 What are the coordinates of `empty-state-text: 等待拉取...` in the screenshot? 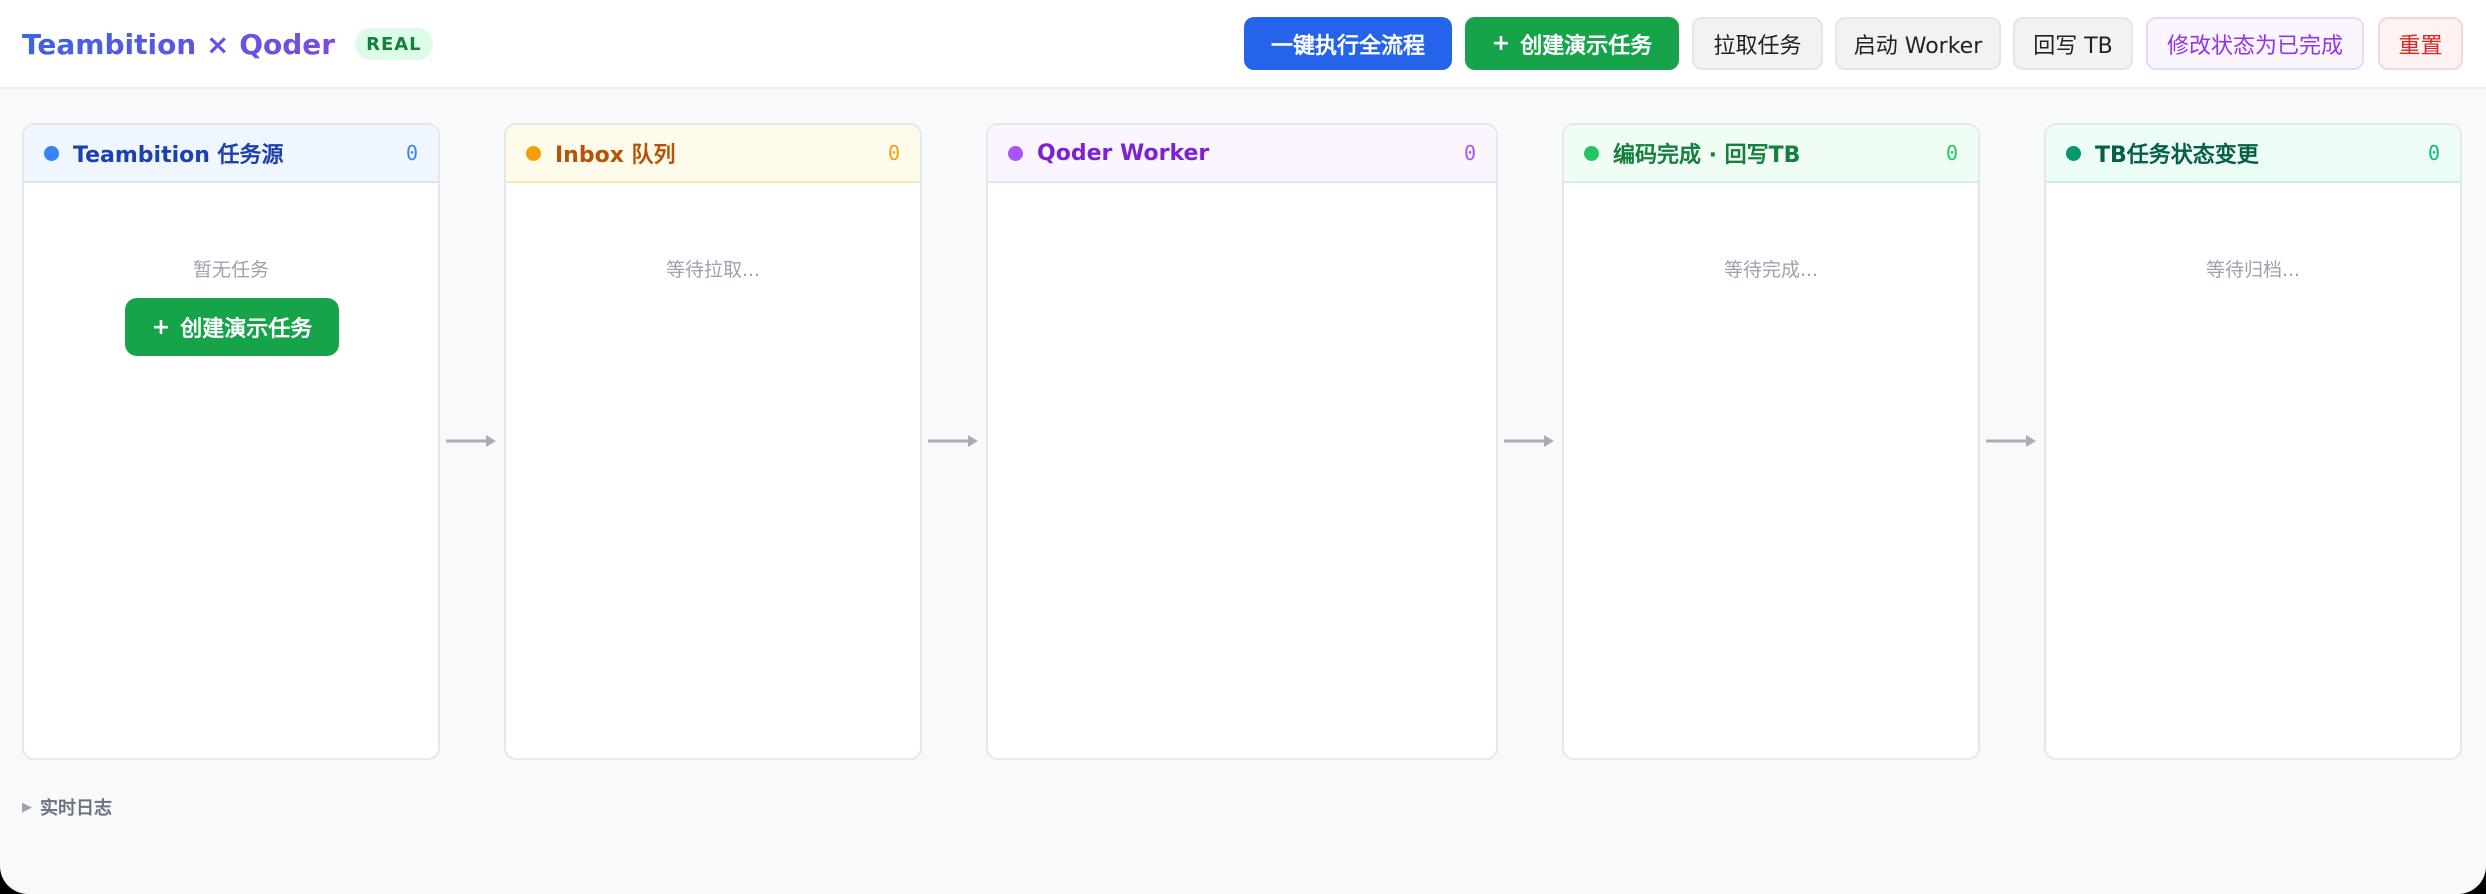 It's located at (713, 270).